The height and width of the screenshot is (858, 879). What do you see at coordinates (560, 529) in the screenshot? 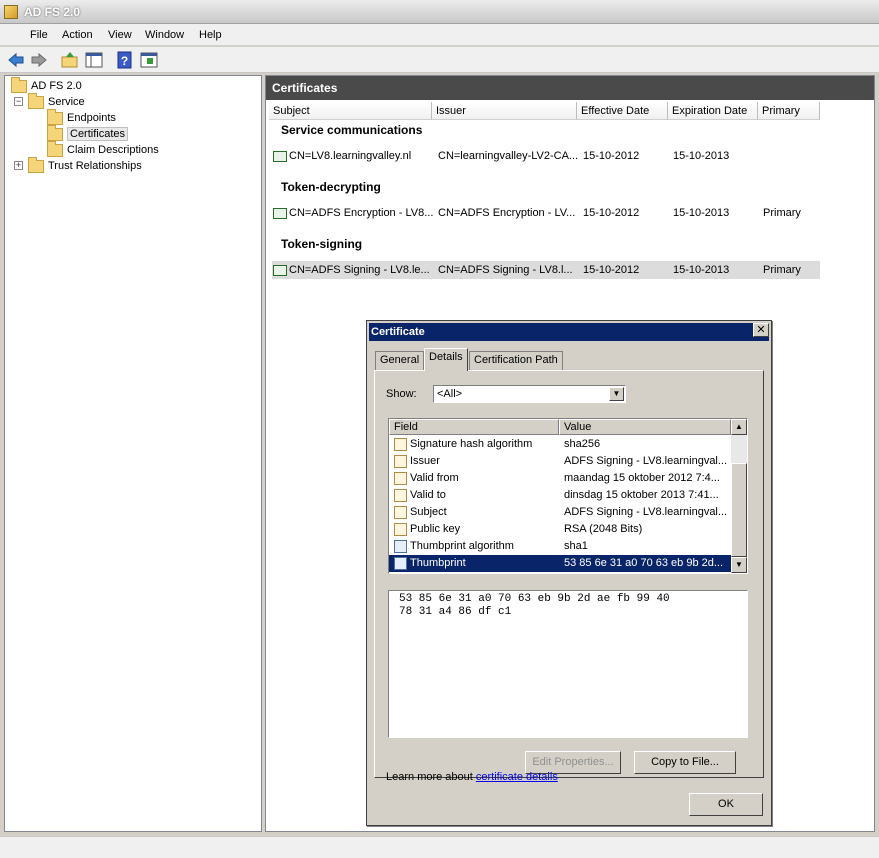
I see `list-item: Public key RSA (2048 Bits)` at bounding box center [560, 529].